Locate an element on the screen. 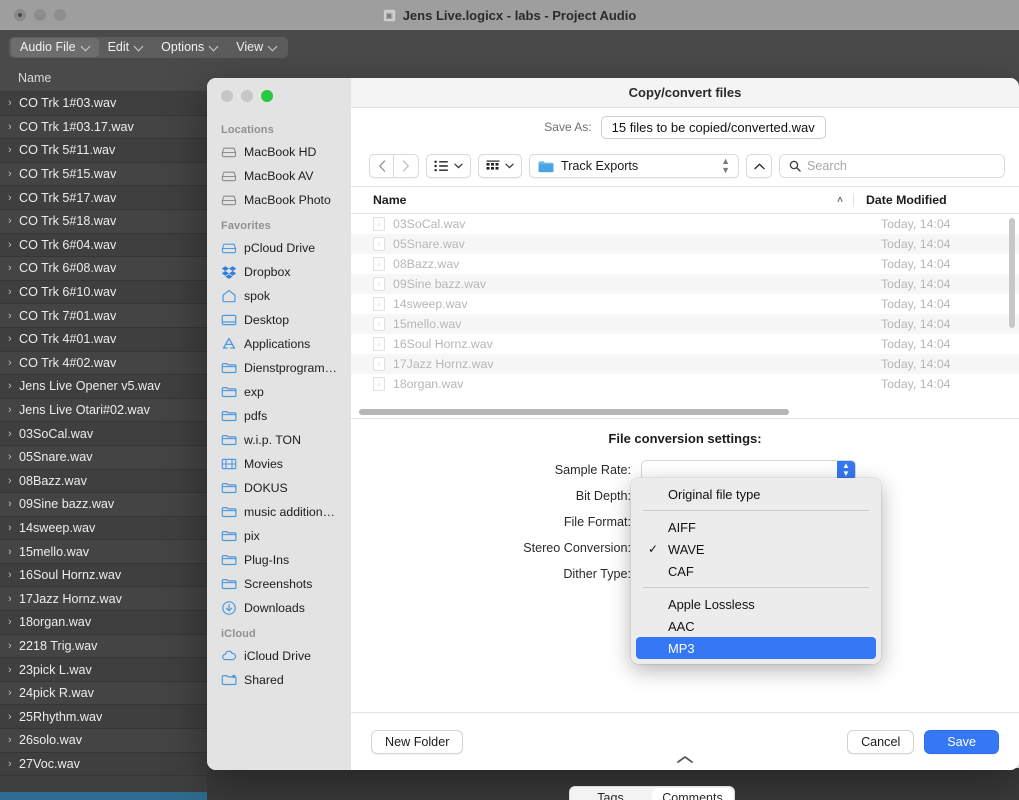  browser-column-headers: Name ˄ Date Modified is located at coordinates (685, 200).